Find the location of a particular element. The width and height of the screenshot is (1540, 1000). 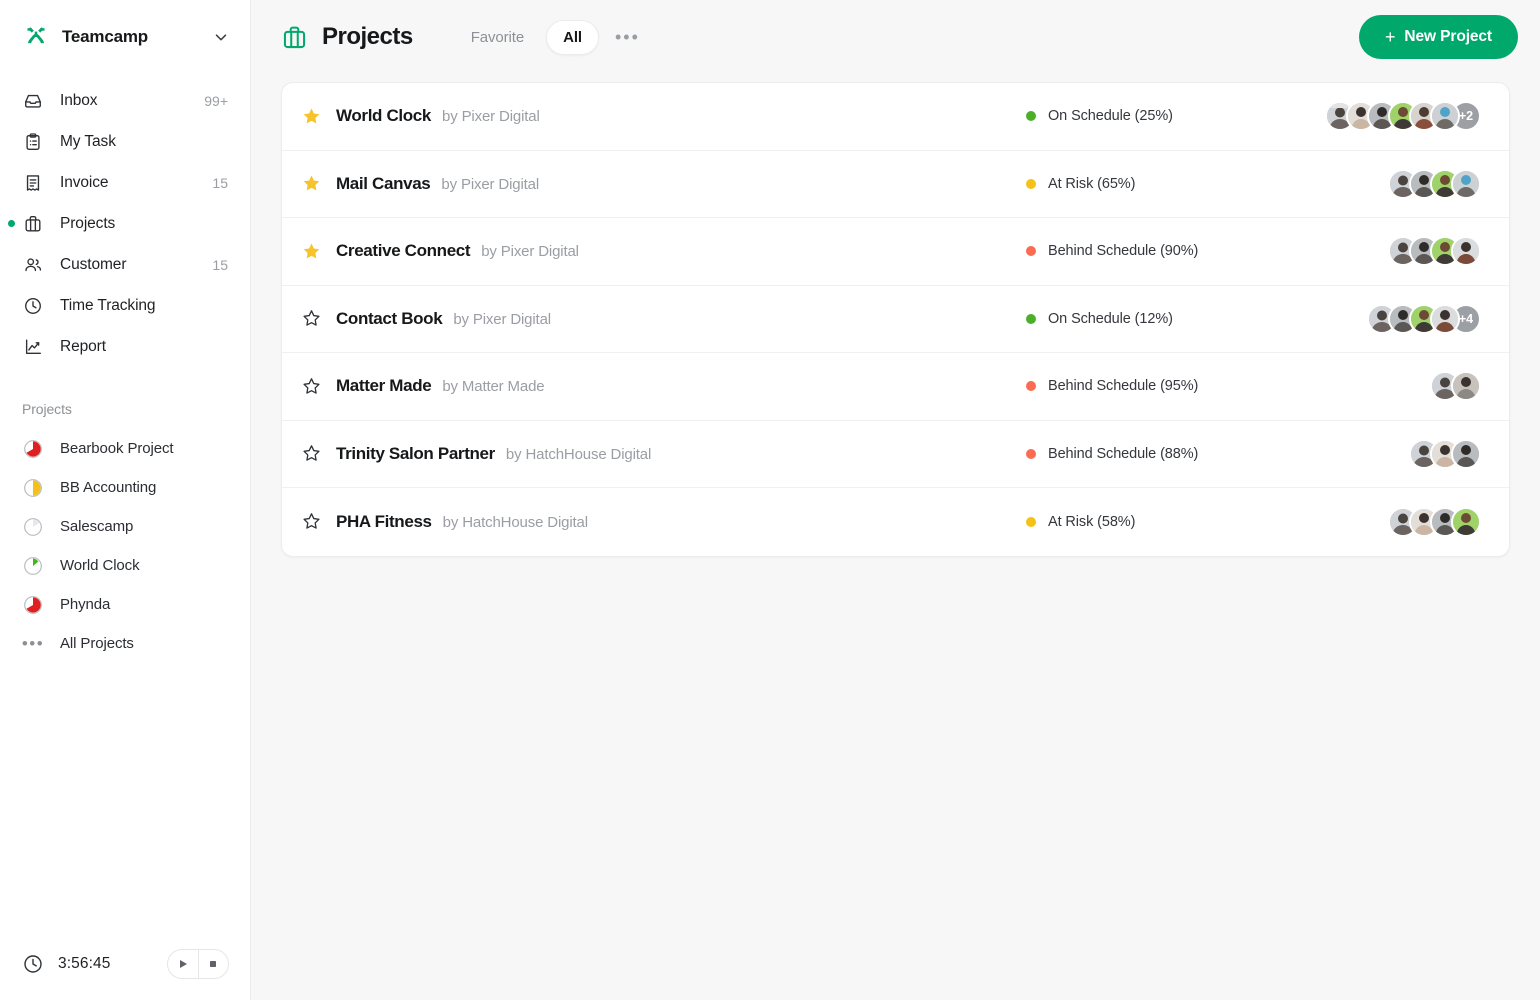

sidebar-item-label: Customer is located at coordinates (93, 264).